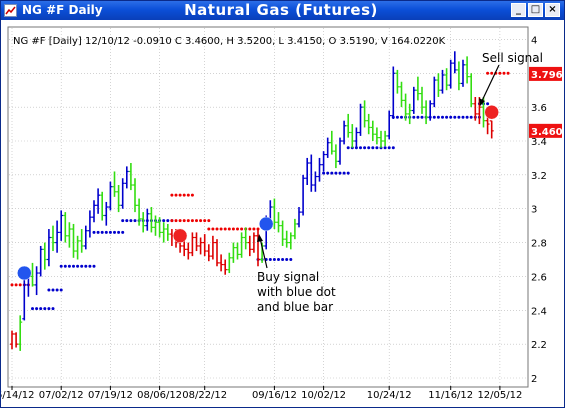 This screenshot has height=408, width=565. What do you see at coordinates (512, 58) in the screenshot?
I see `sell-annotation: Sell signal` at bounding box center [512, 58].